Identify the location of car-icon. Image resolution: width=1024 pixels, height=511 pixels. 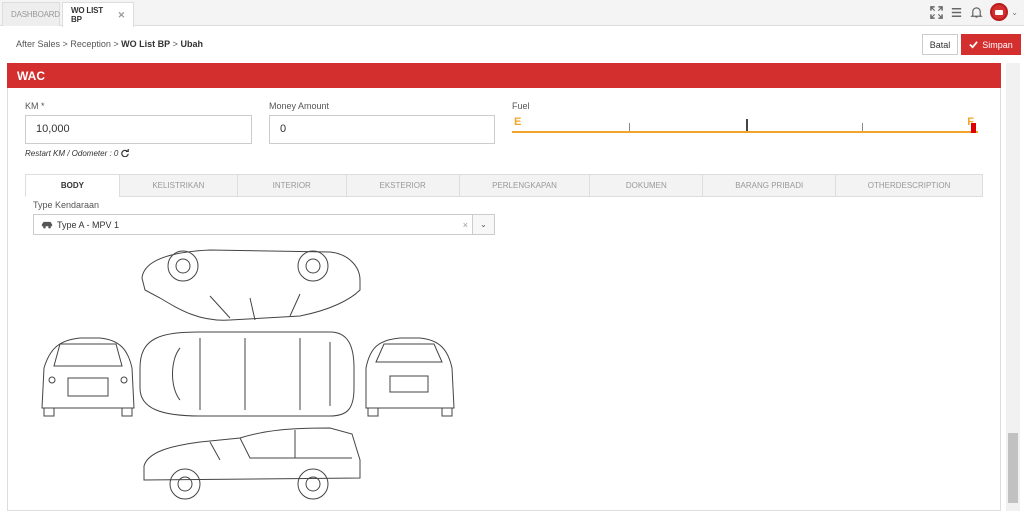
(47, 225).